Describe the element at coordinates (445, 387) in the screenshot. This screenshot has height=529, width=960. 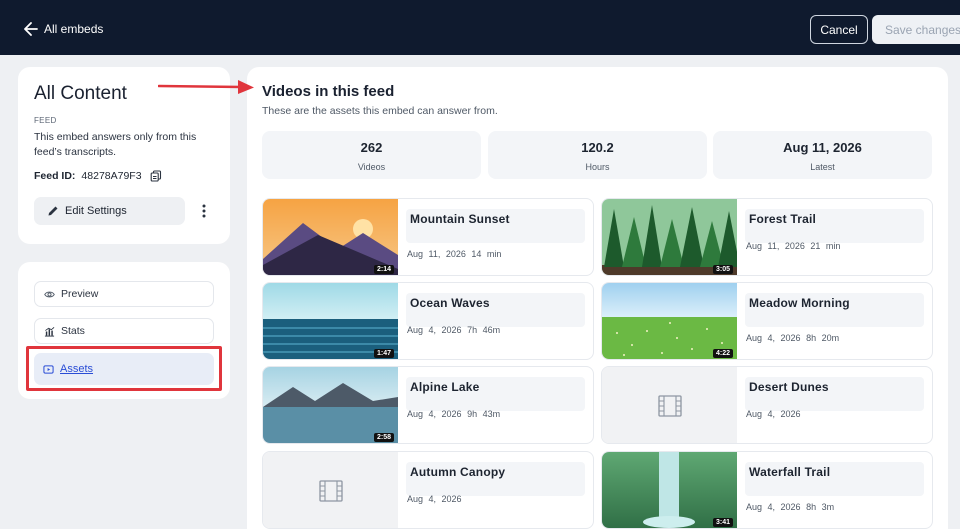
I see `video-title: Alpine Lake` at that location.